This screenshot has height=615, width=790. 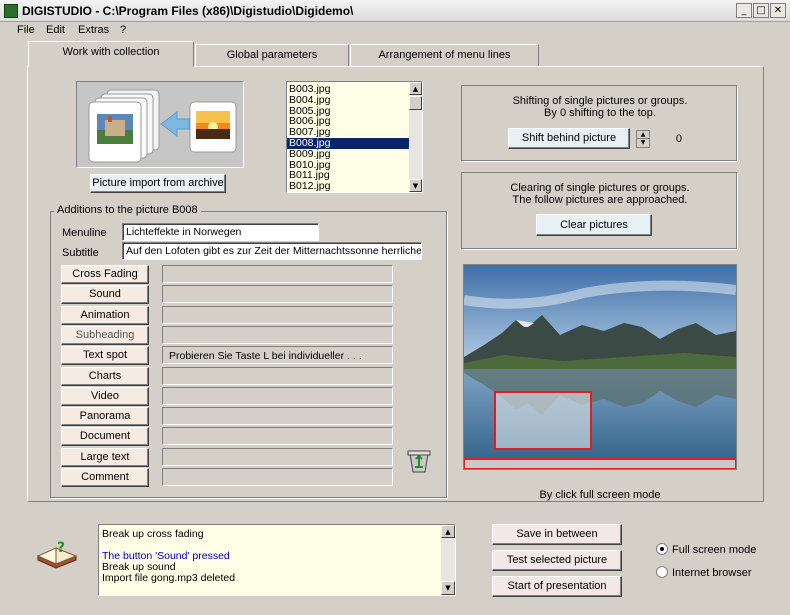 I want to click on text-spot-button: Text spot, so click(x=105, y=355).